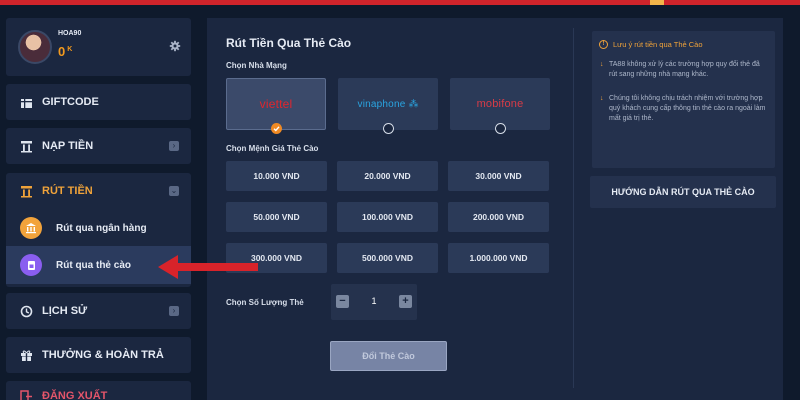 The height and width of the screenshot is (400, 800). I want to click on network-radio-viettel, so click(276, 128).